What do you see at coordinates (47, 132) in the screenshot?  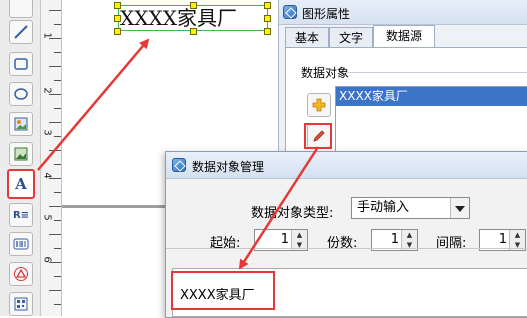 I see `ruler-number: 3` at bounding box center [47, 132].